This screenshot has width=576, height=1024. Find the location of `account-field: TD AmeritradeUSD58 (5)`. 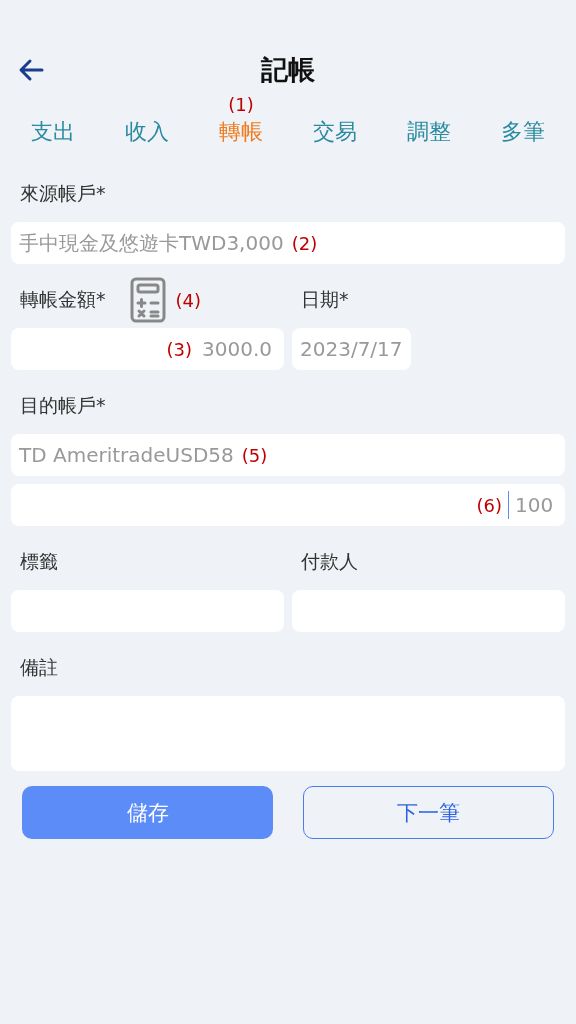

account-field: TD AmeritradeUSD58 (5) is located at coordinates (288, 455).